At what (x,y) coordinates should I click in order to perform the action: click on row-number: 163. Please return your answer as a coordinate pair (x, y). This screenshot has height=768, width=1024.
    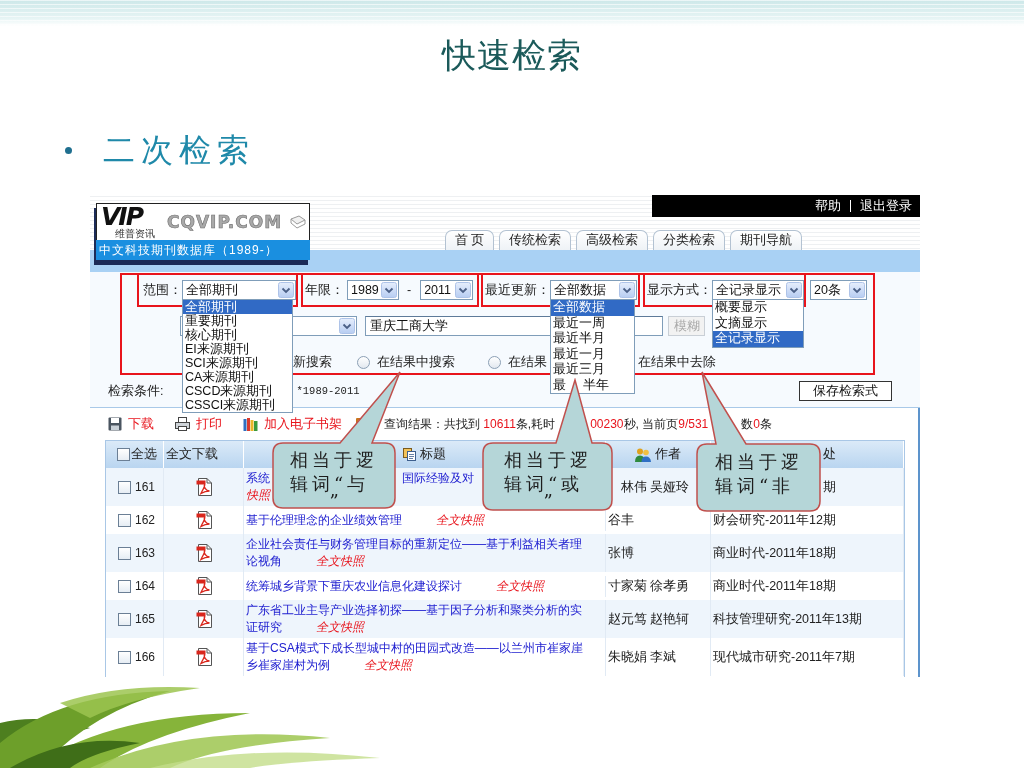
    Looking at the image, I should click on (145, 553).